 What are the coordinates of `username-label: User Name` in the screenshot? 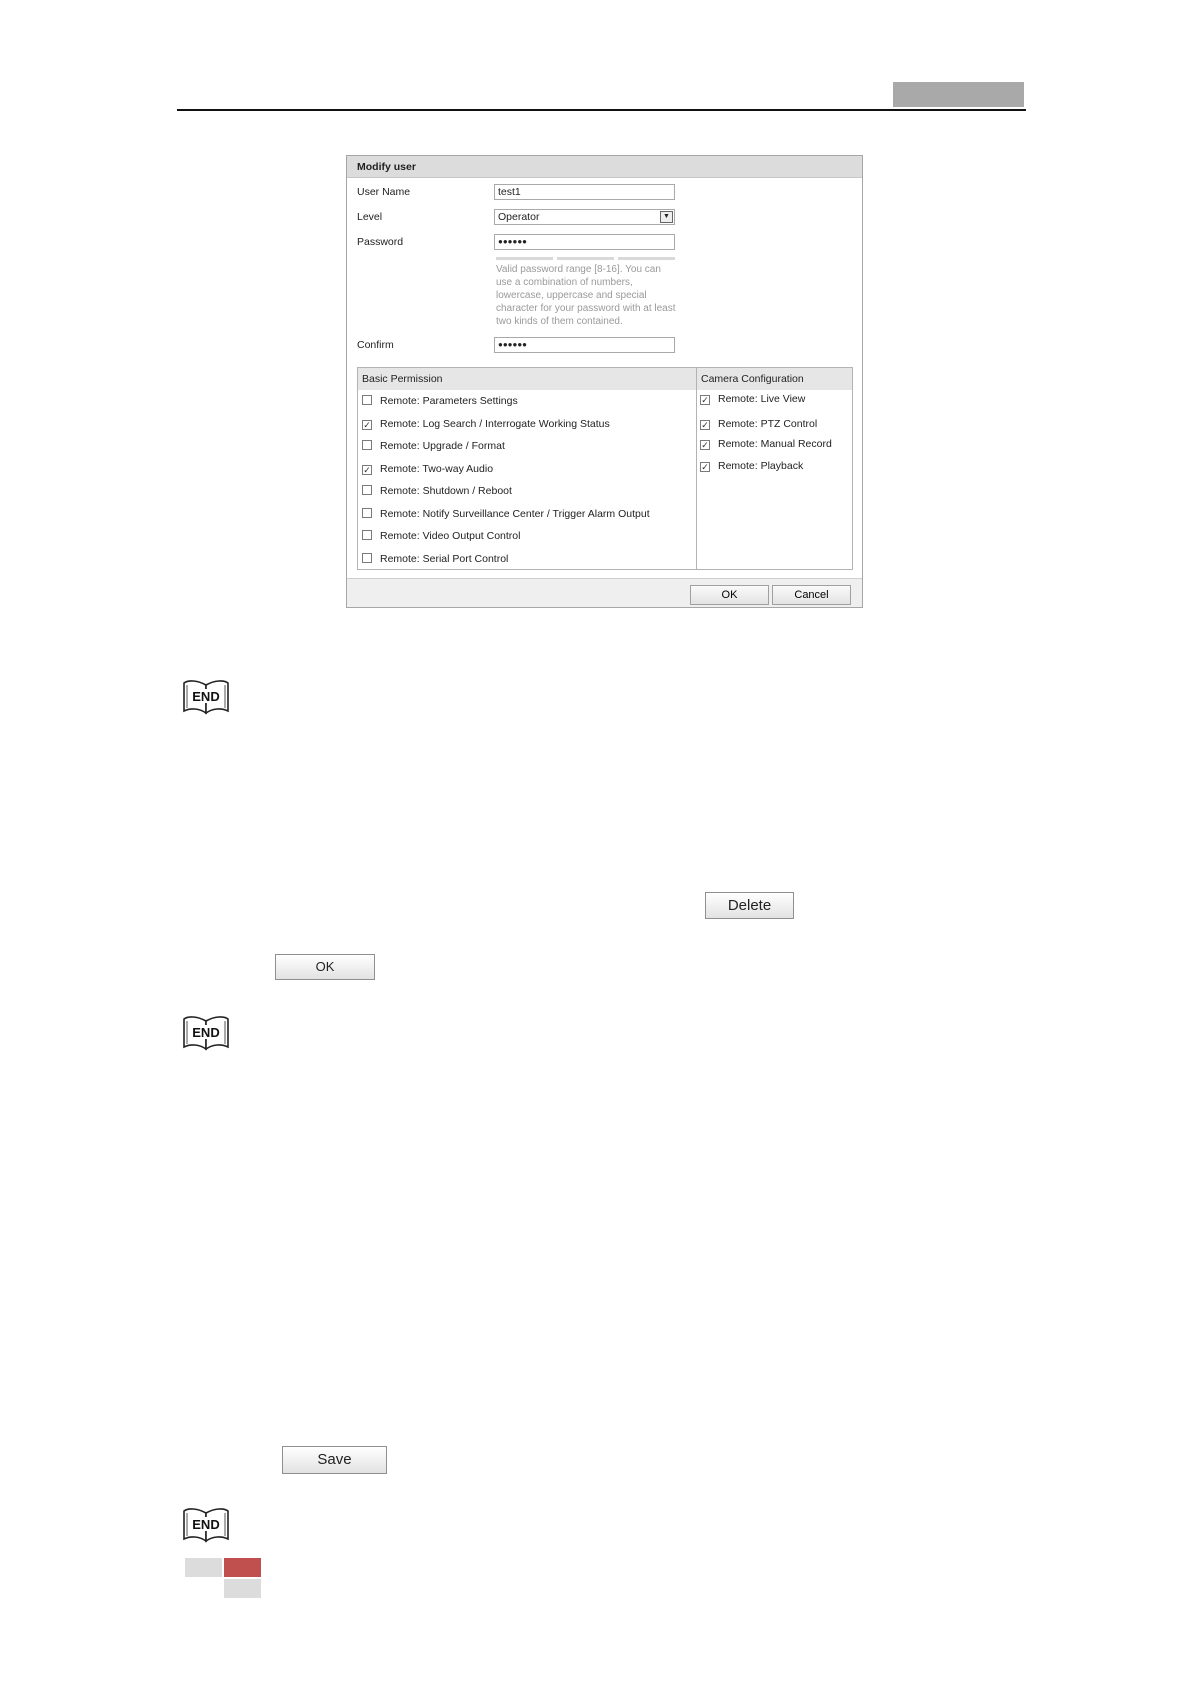 It's located at (384, 192).